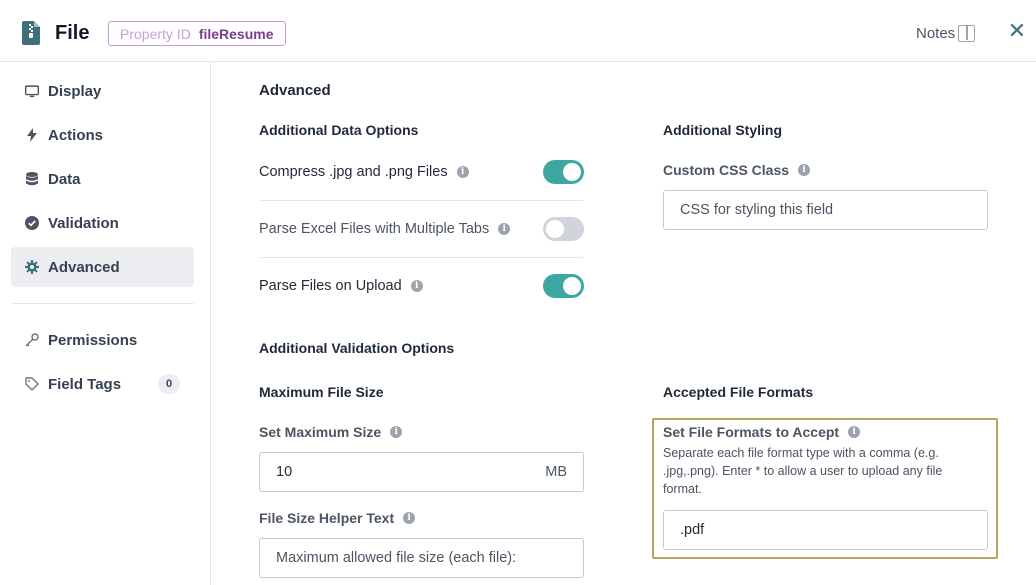  I want to click on accepted-file-formats-title: Accepted File Formats, so click(738, 392).